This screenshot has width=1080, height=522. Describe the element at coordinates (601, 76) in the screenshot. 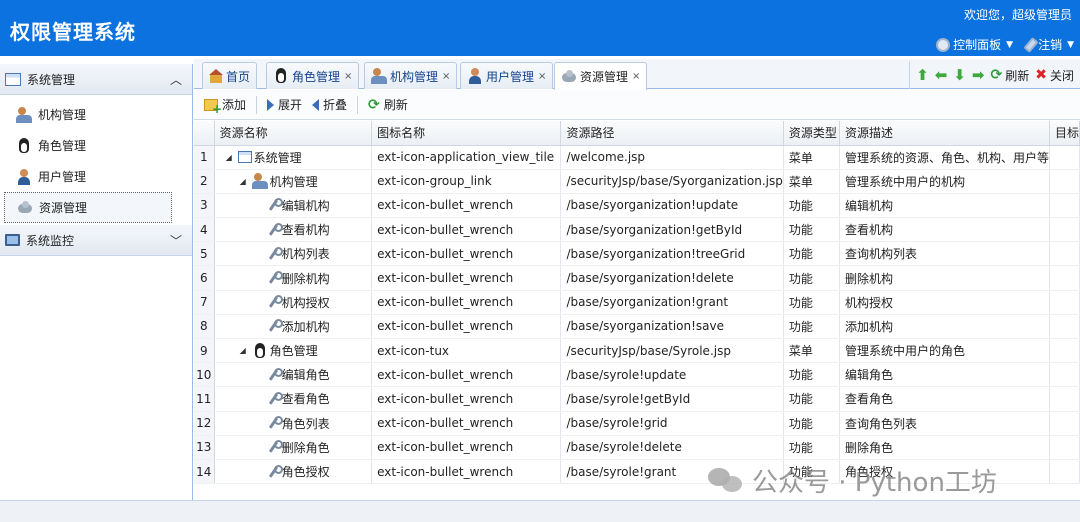

I see `tab-resources: 资源管理 ×` at that location.